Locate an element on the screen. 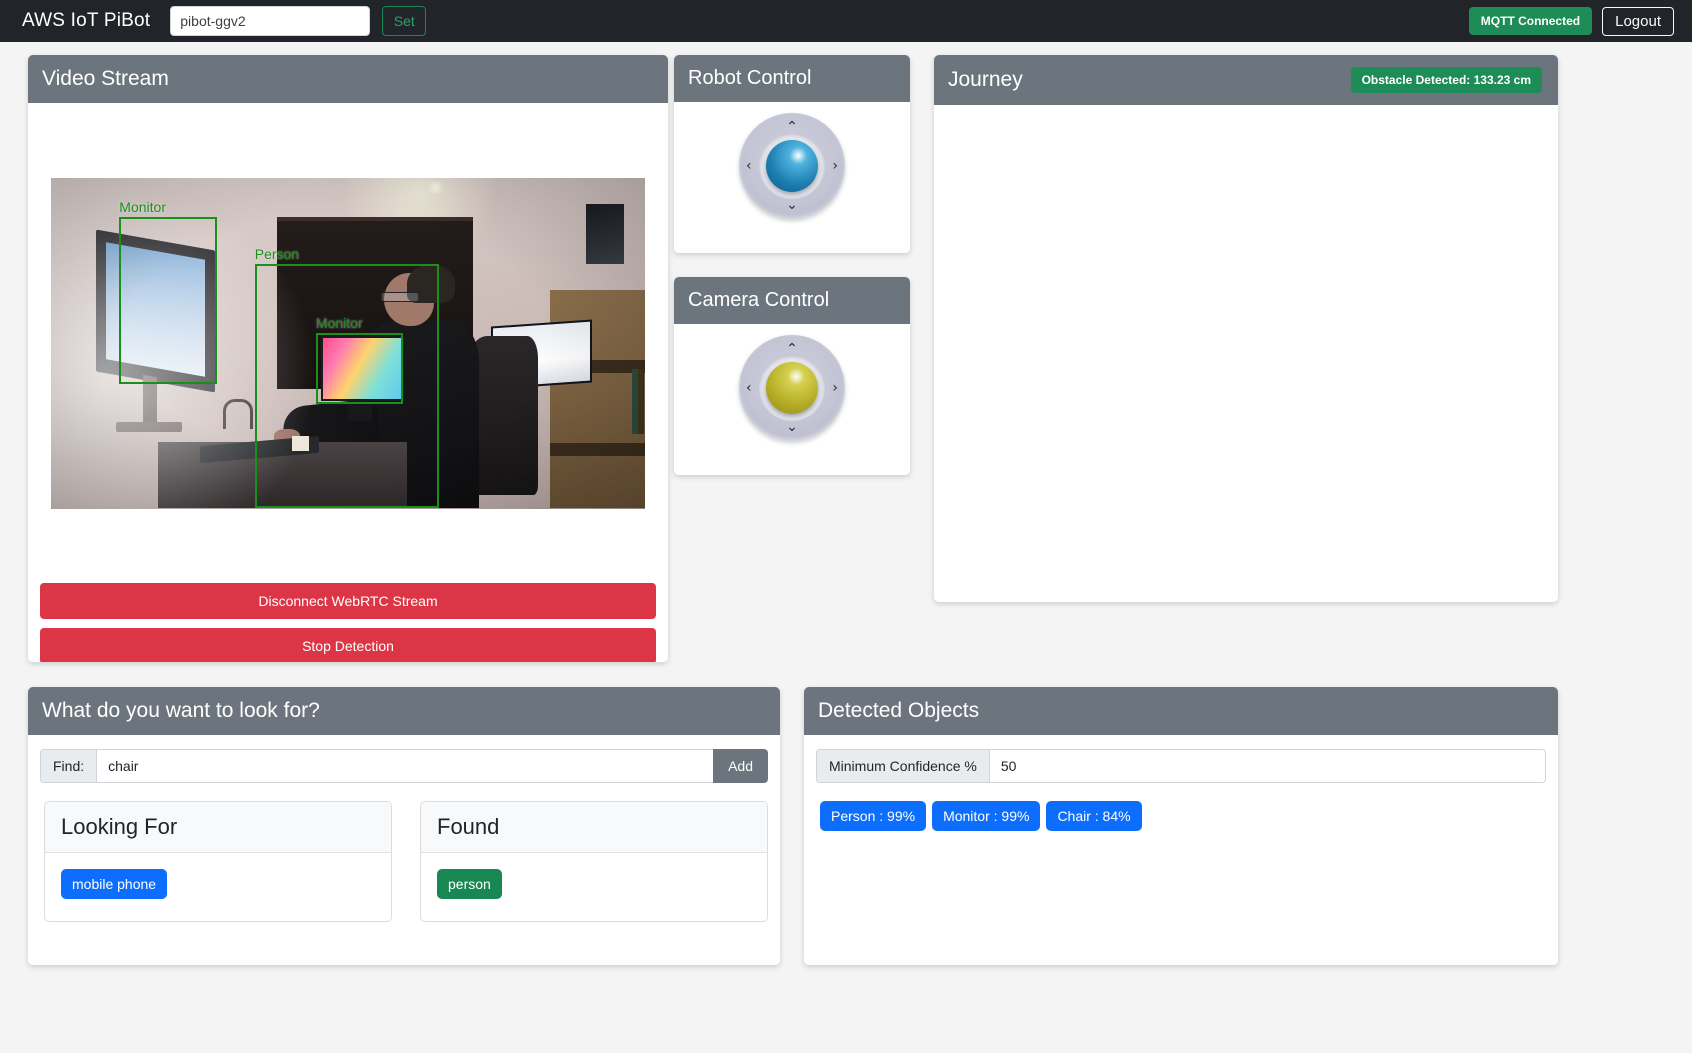  find-label: Find: is located at coordinates (68, 766).